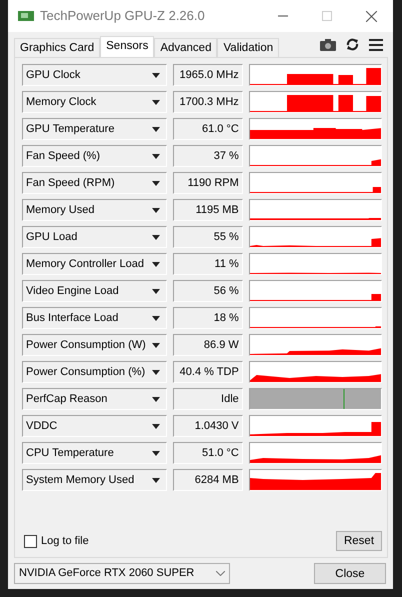  Describe the element at coordinates (208, 183) in the screenshot. I see `sensor-value: 1190 RPM` at that location.